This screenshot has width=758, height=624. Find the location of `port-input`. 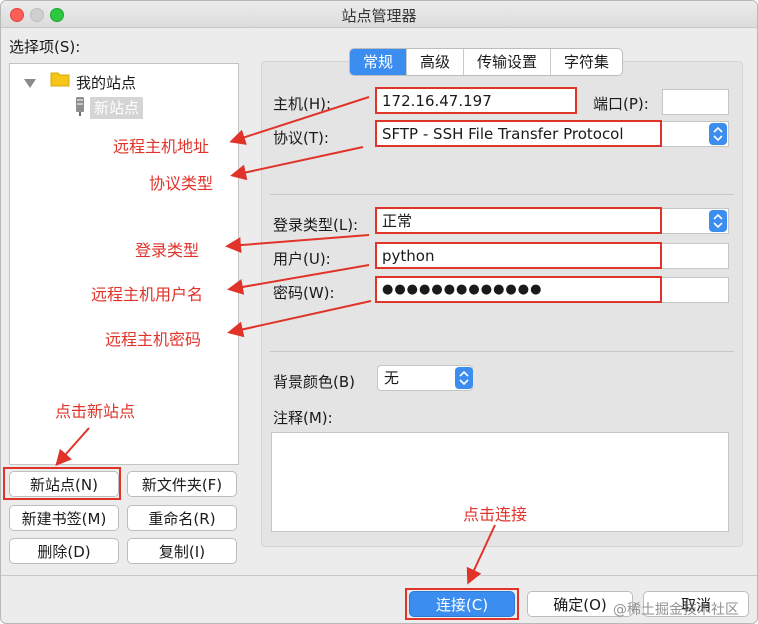

port-input is located at coordinates (695, 102).